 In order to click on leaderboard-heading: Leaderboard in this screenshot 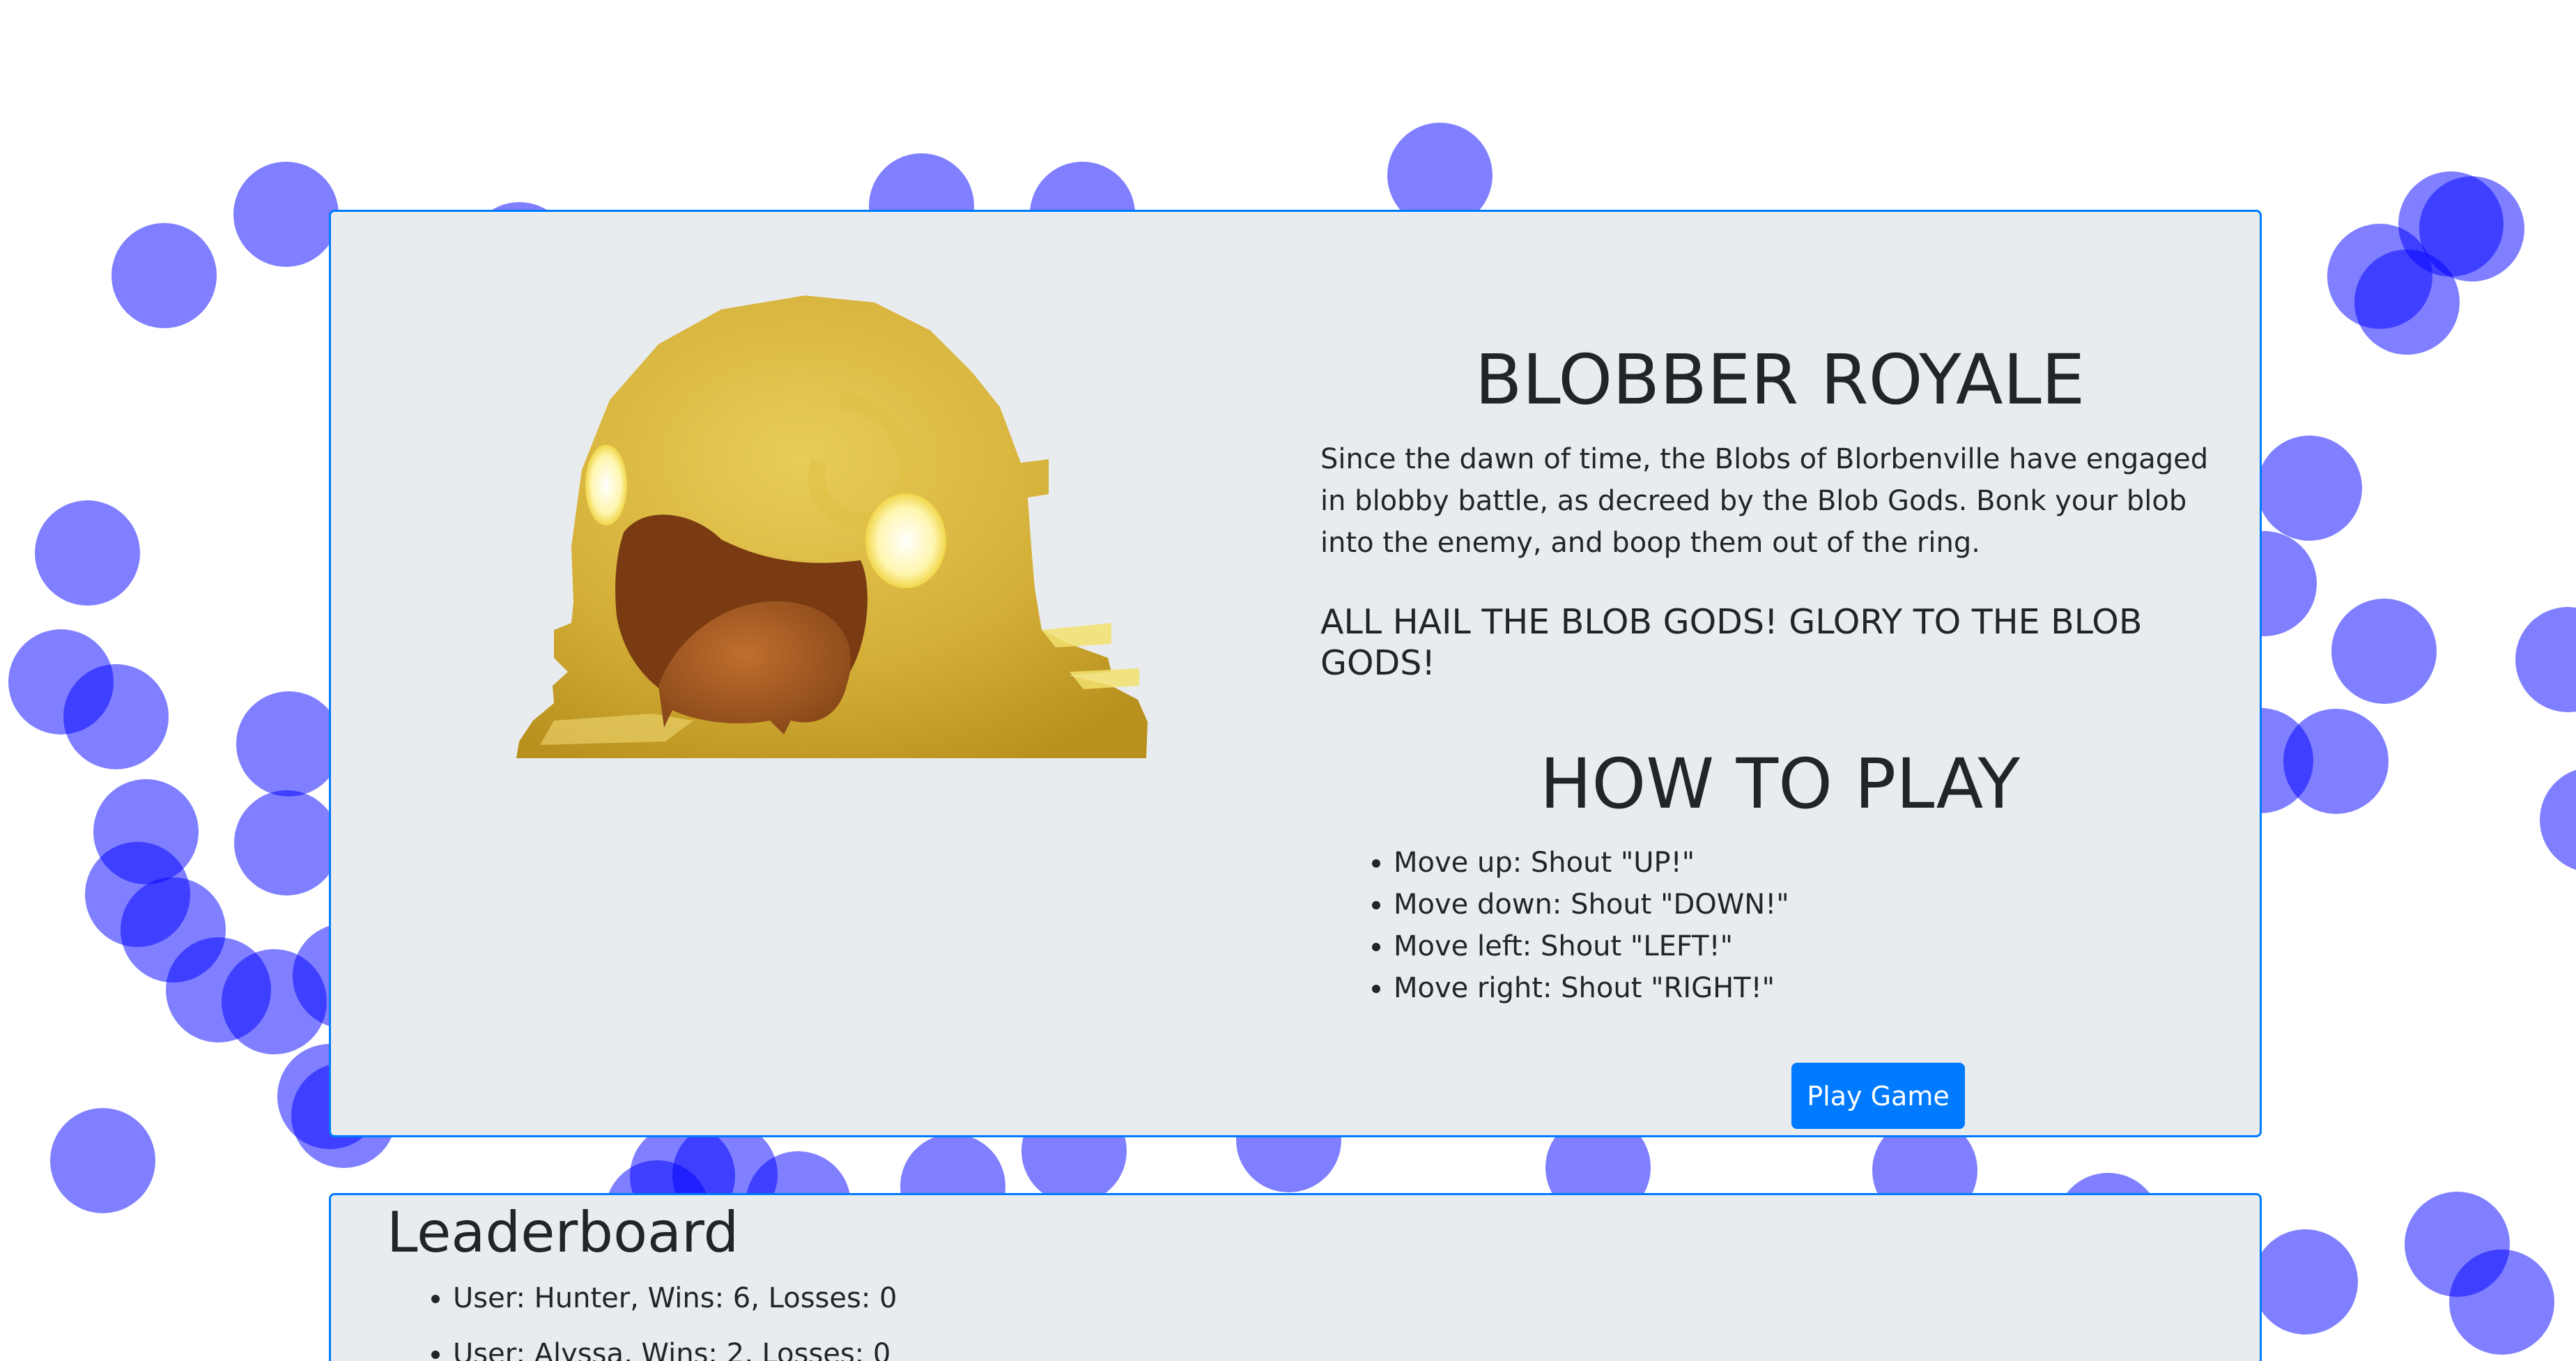, I will do `click(563, 1232)`.